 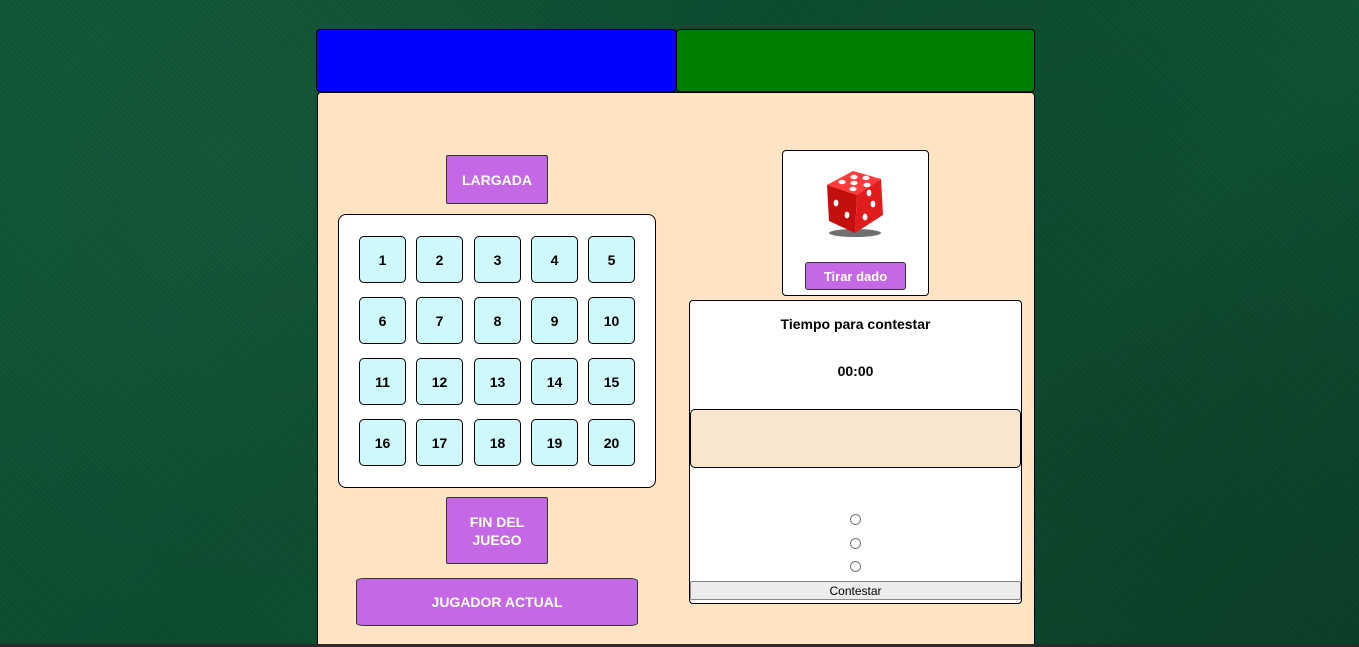 I want to click on board-cell-1: 1, so click(x=382, y=259).